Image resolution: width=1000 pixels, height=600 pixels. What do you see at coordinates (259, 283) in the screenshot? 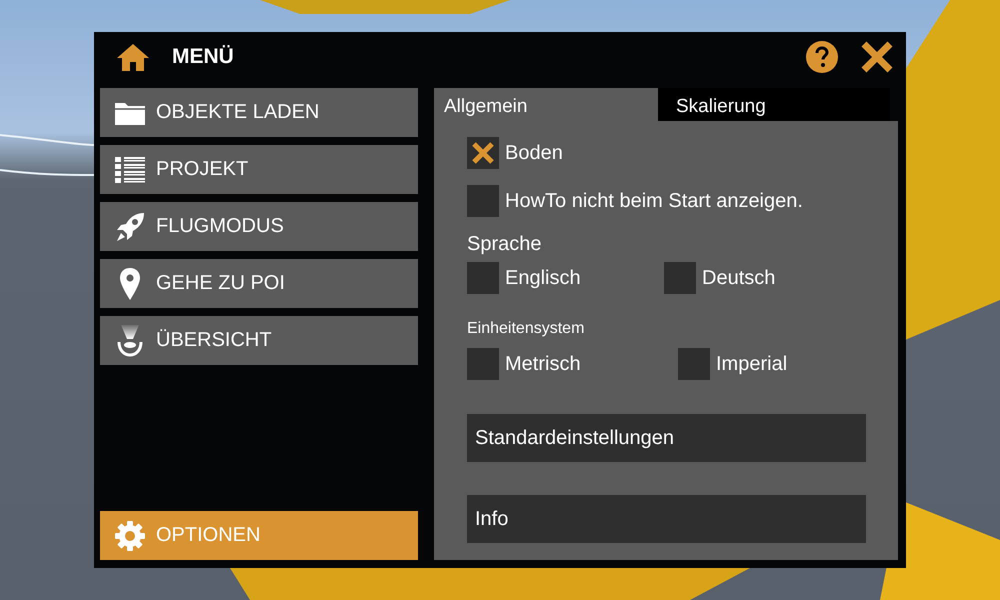
I see `menu-item: GEHE ZU POI` at bounding box center [259, 283].